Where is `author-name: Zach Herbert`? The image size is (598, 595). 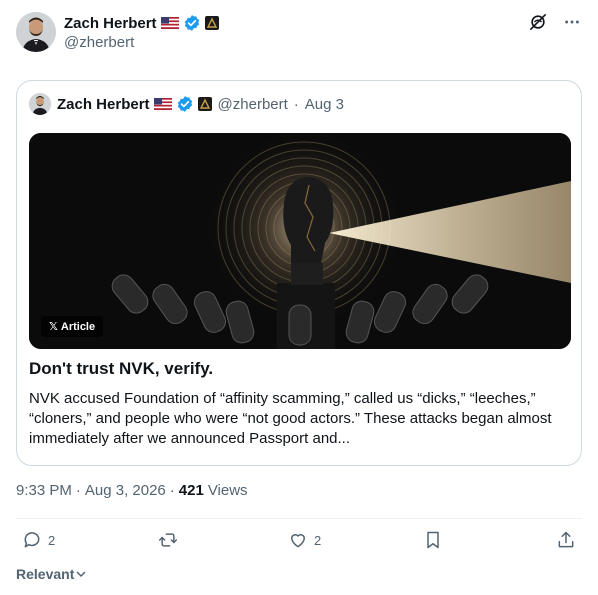
author-name: Zach Herbert is located at coordinates (110, 23).